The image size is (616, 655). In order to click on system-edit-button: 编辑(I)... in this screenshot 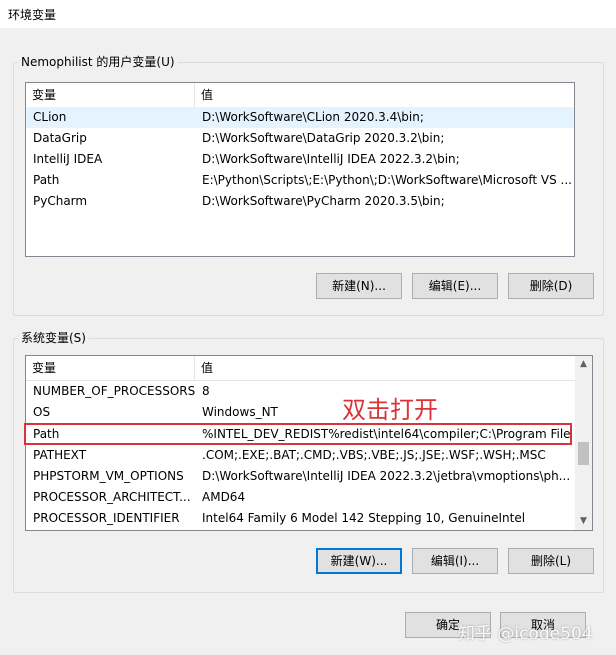, I will do `click(455, 561)`.